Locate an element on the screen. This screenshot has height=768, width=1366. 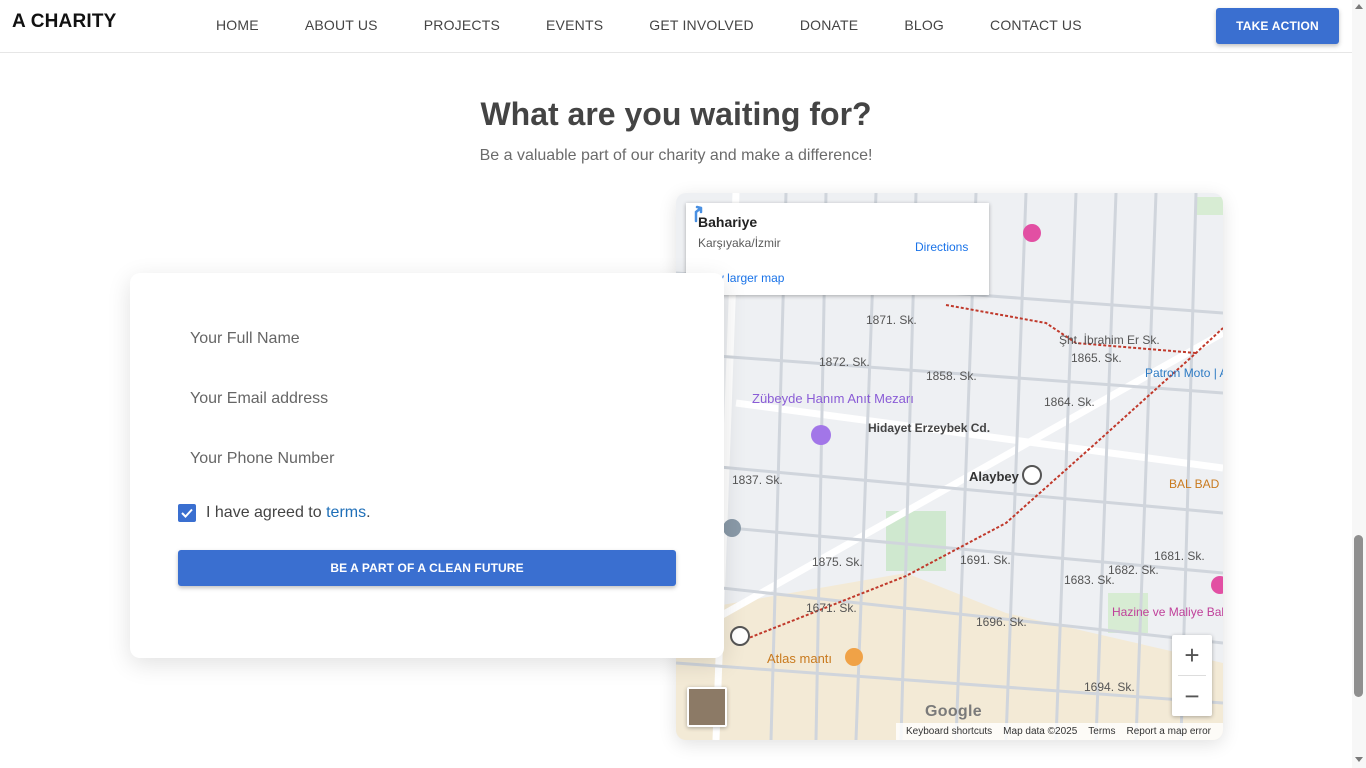
full-name-field is located at coordinates (427, 339).